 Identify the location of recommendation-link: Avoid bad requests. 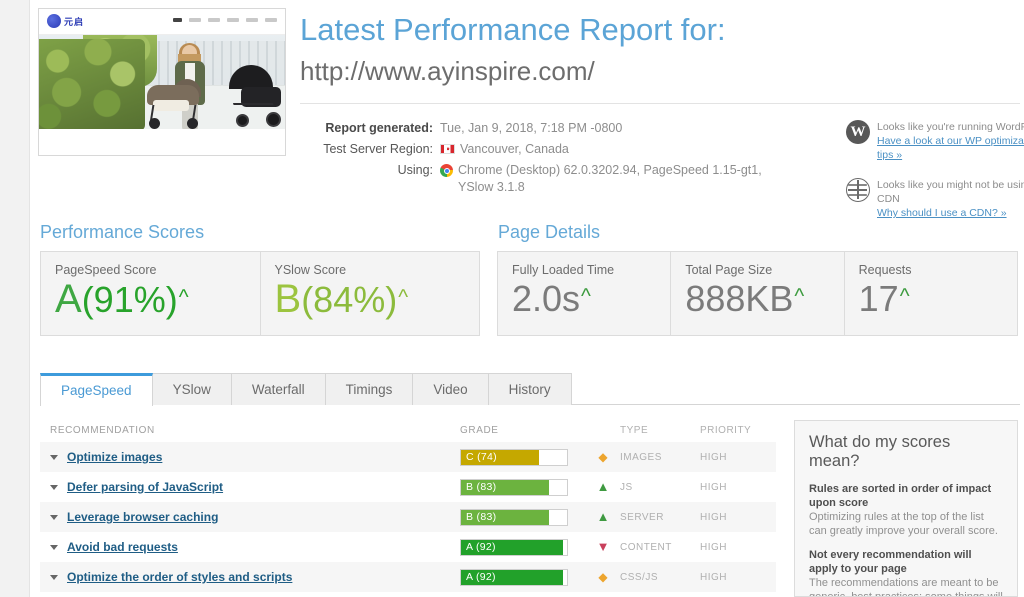
(122, 547).